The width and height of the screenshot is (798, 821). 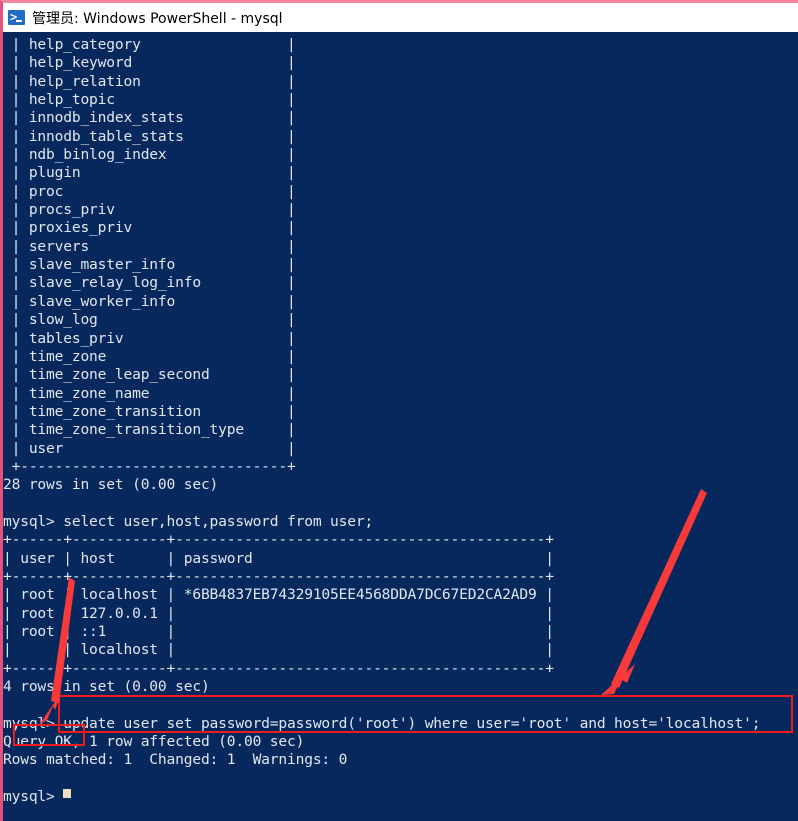 What do you see at coordinates (16, 17) in the screenshot?
I see `powershell-icon` at bounding box center [16, 17].